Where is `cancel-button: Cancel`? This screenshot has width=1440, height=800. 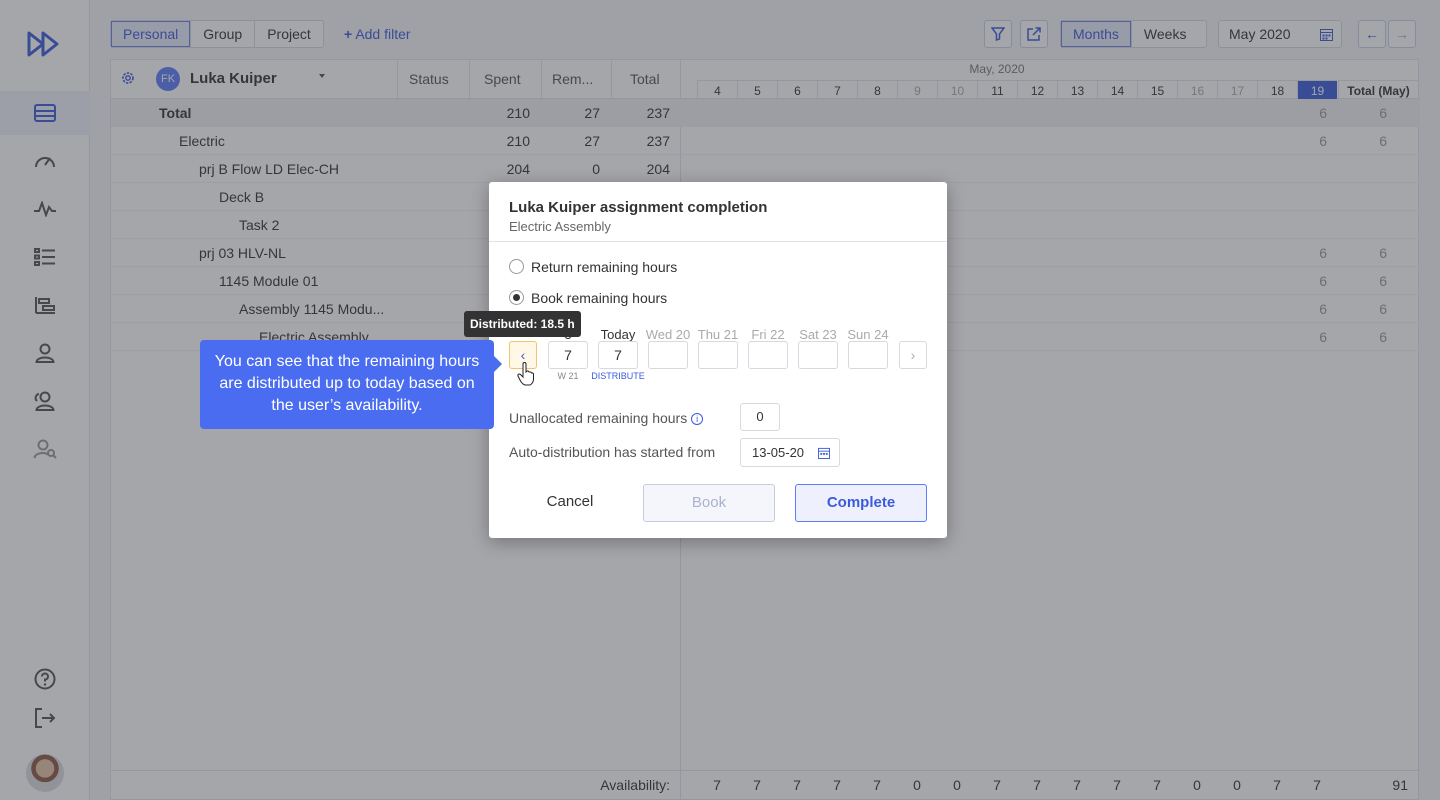 cancel-button: Cancel is located at coordinates (570, 503).